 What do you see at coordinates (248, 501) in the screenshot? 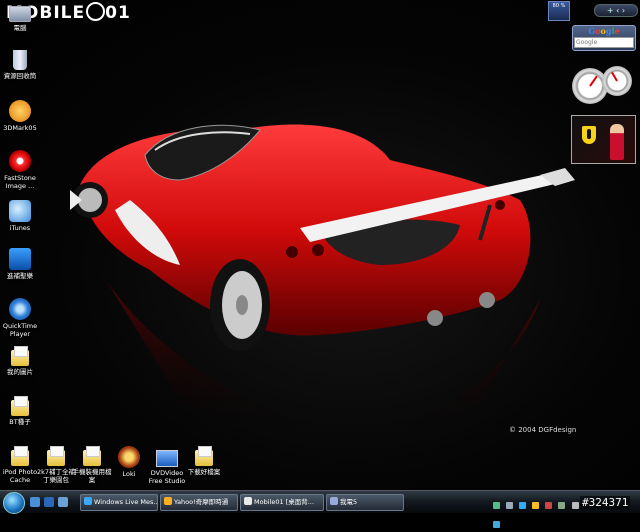
I see `browser-icon` at bounding box center [248, 501].